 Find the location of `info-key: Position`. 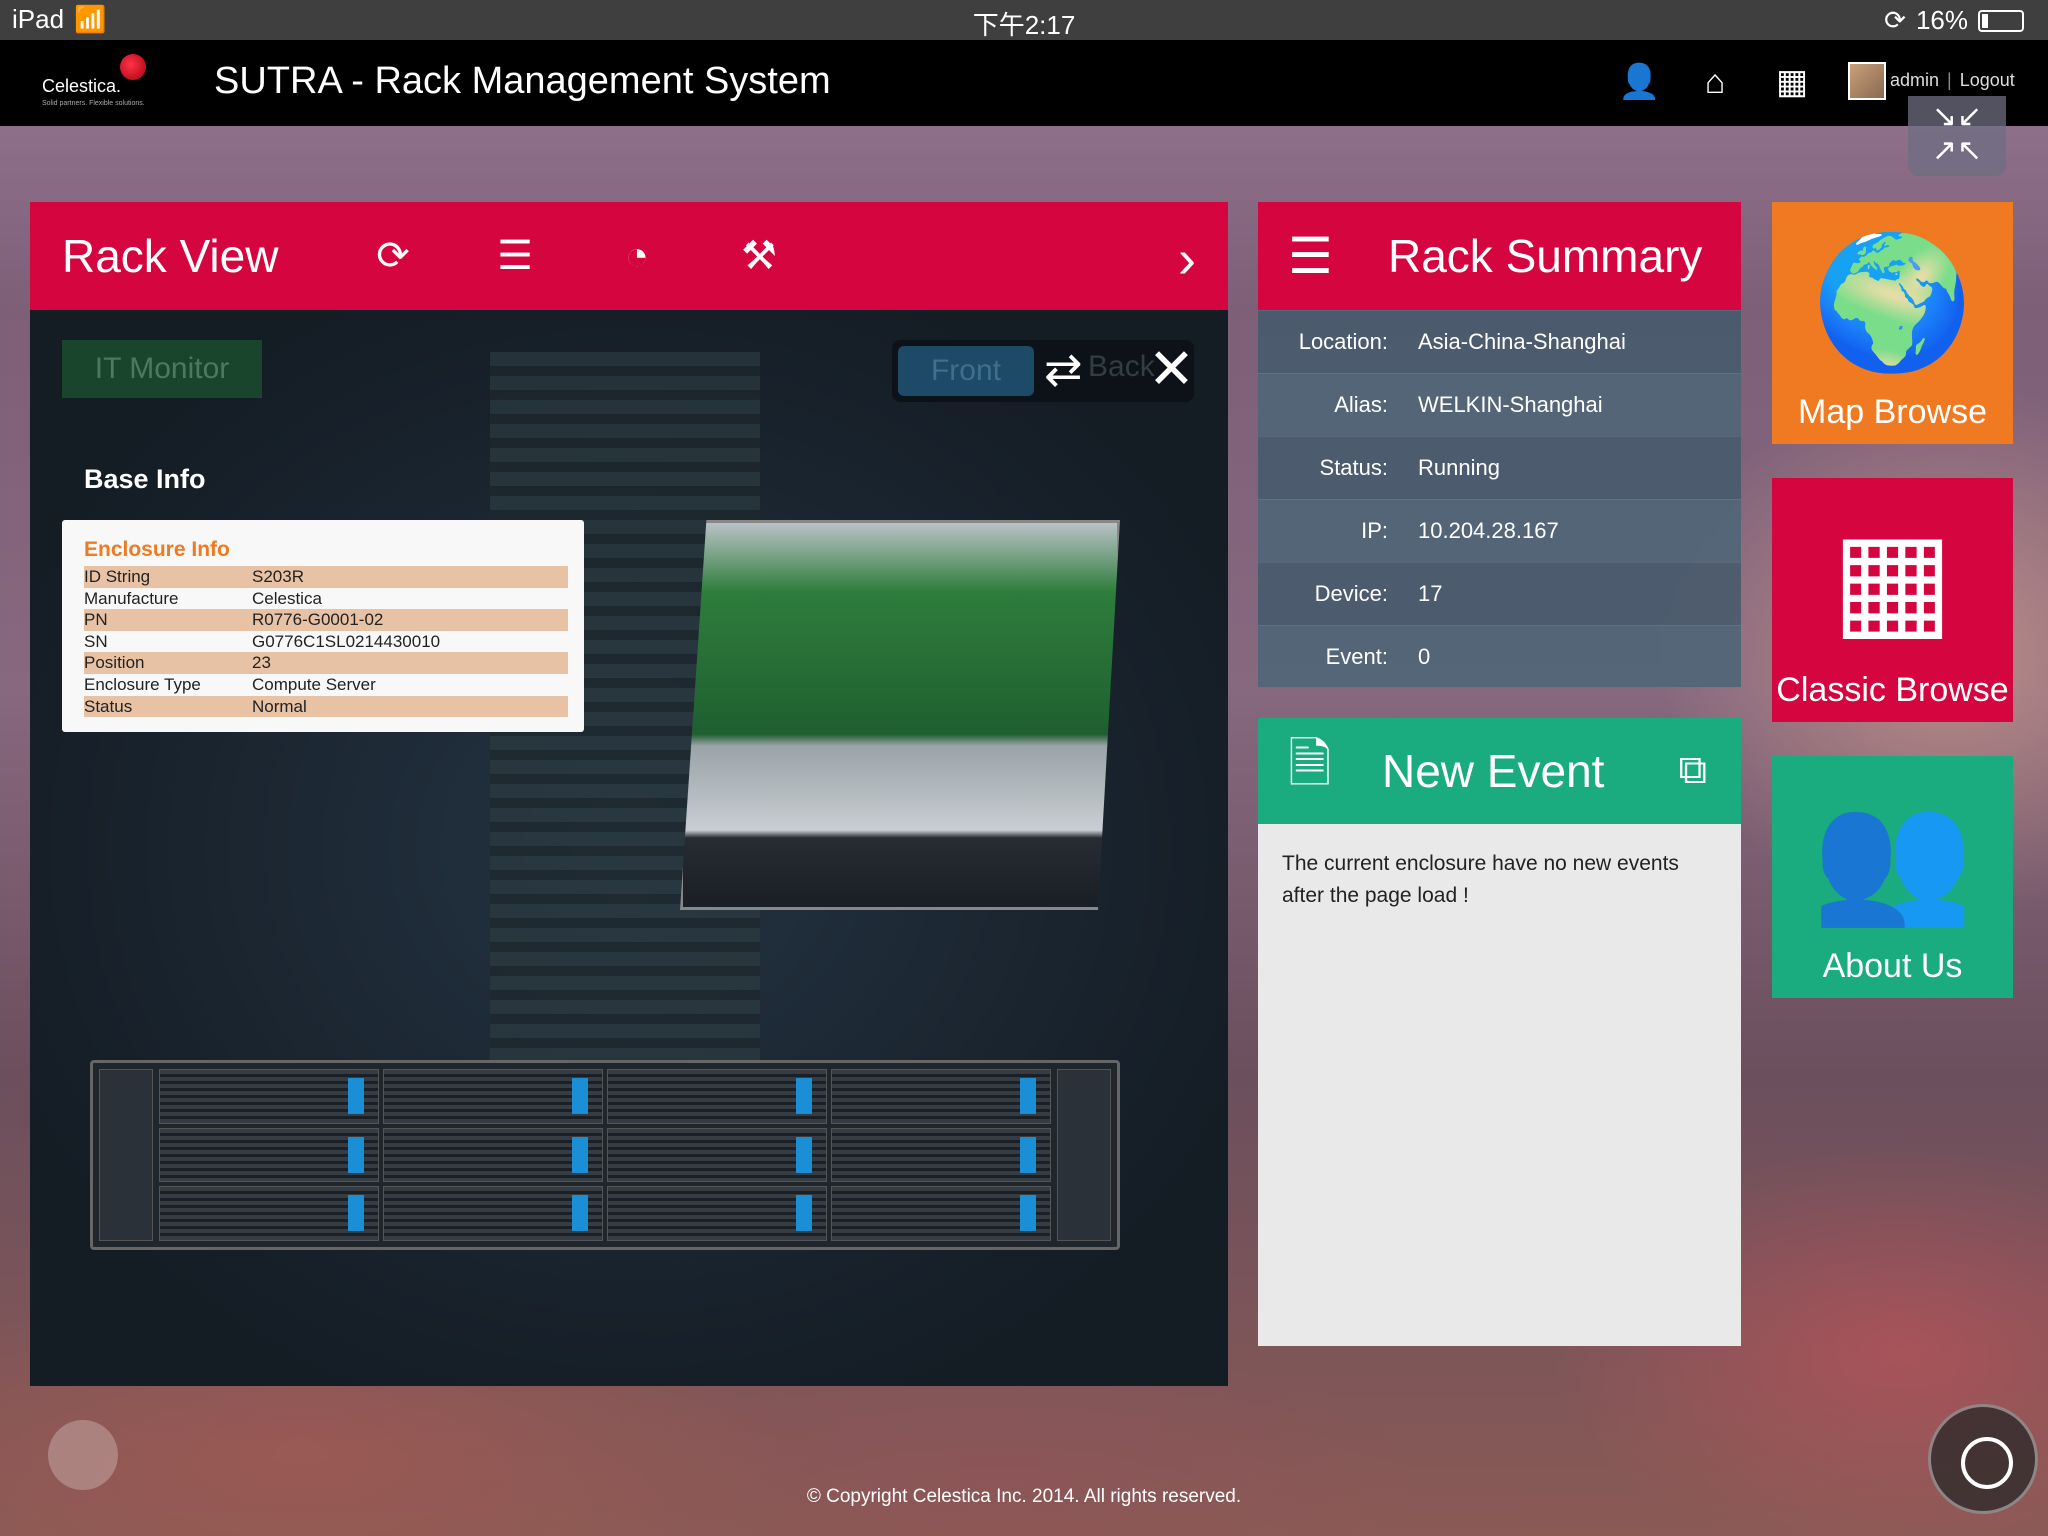

info-key: Position is located at coordinates (114, 663).